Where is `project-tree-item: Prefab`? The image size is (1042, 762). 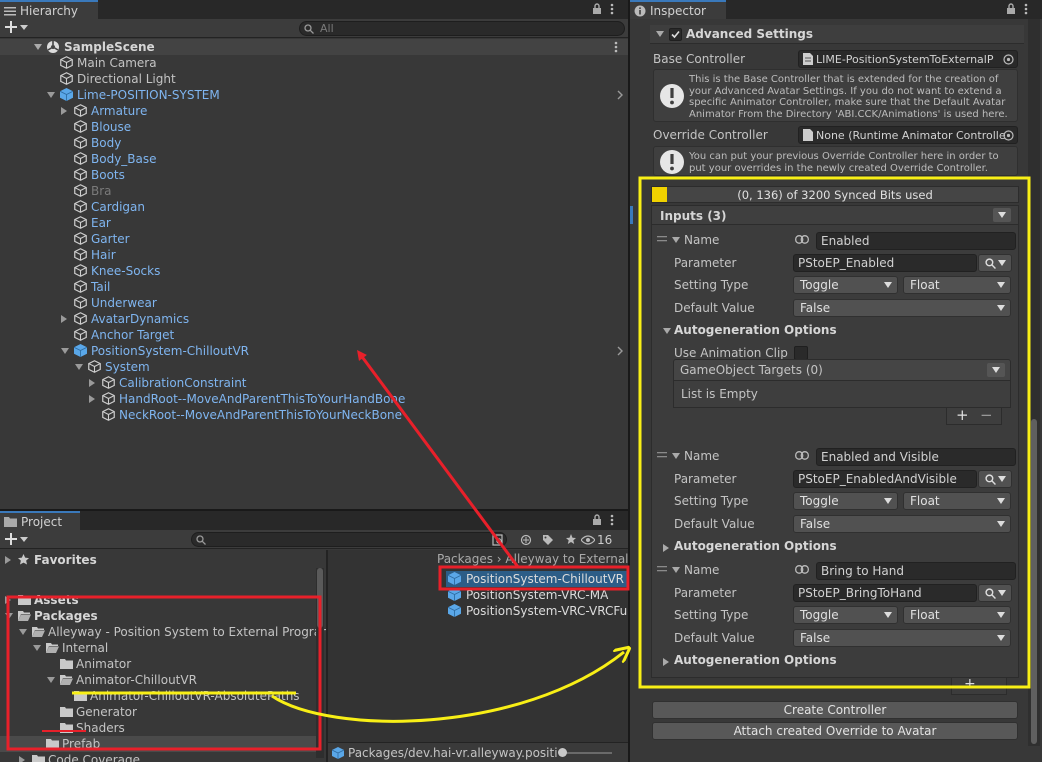
project-tree-item: Prefab is located at coordinates (158, 744).